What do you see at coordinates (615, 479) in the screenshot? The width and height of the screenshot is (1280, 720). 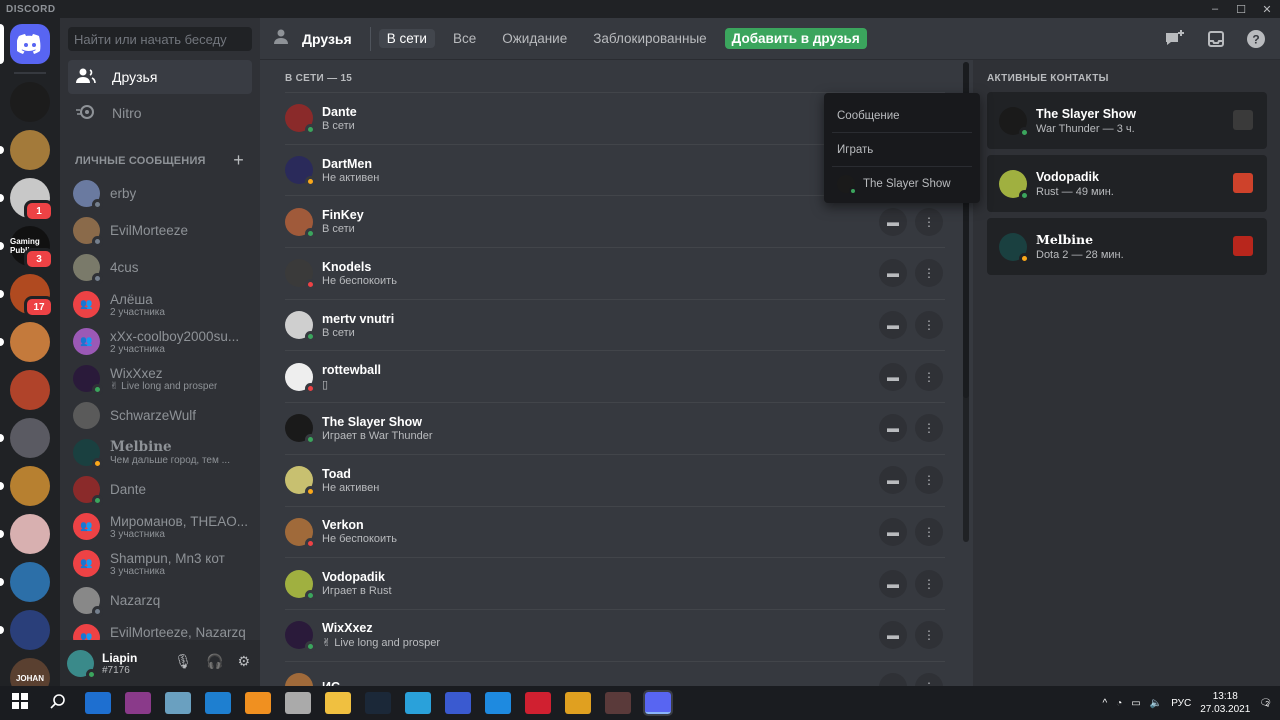 I see `friend-row: Toad Не активен ▬ ⋮` at bounding box center [615, 479].